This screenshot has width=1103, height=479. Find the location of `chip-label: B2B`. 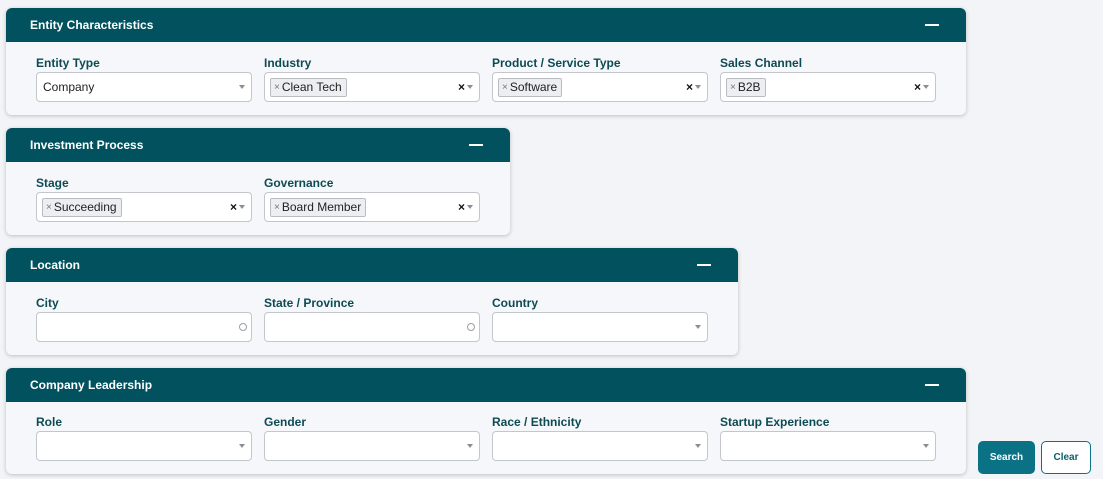

chip-label: B2B is located at coordinates (749, 87).